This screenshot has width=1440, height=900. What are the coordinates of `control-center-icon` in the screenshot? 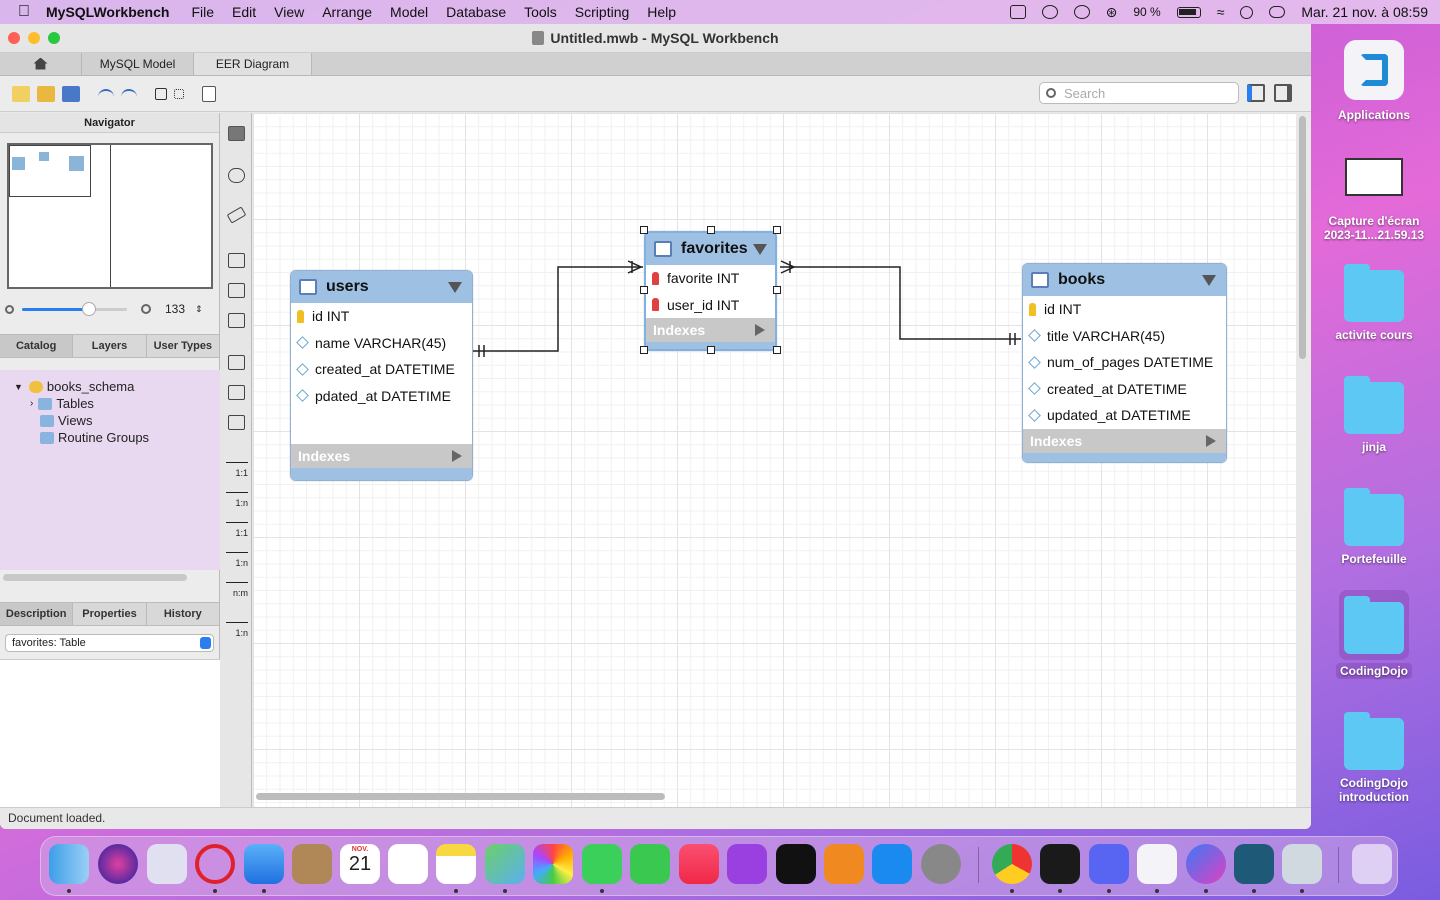 It's located at (1277, 12).